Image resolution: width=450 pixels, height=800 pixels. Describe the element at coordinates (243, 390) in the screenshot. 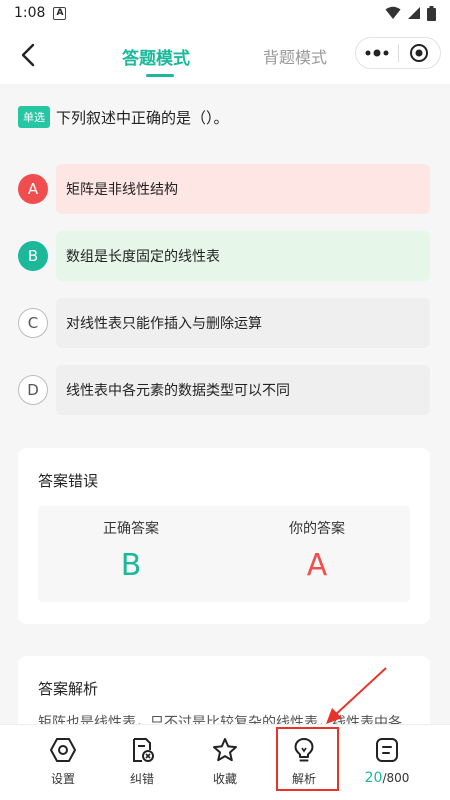

I see `option-d-text: 线性表中各元素的数据类型可以不同` at that location.